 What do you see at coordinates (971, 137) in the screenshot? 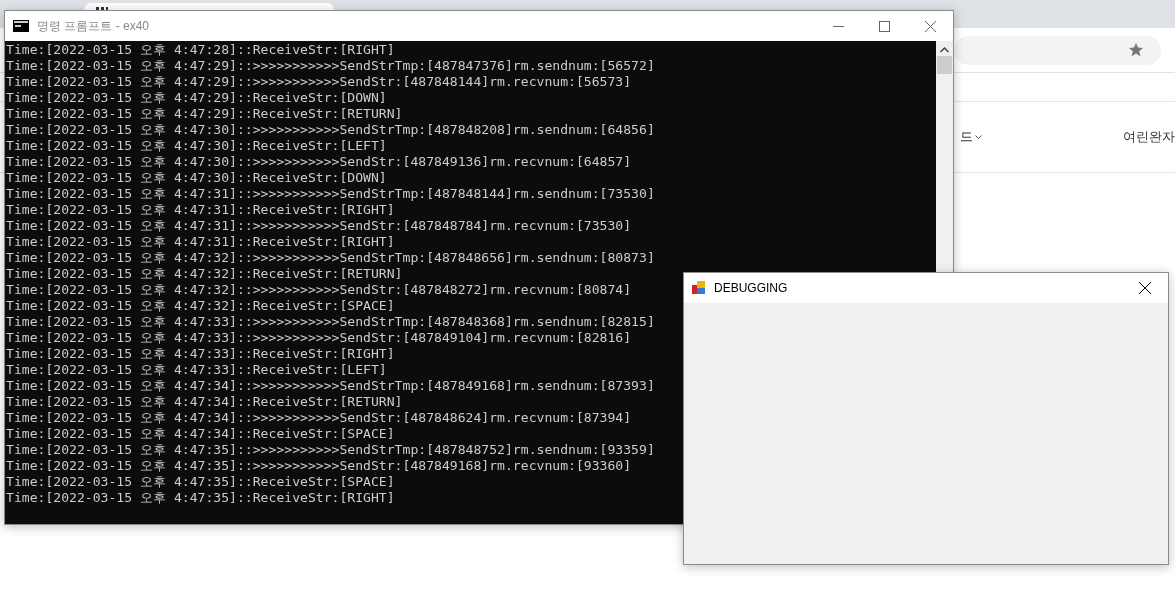
I see `nav-link: 드` at bounding box center [971, 137].